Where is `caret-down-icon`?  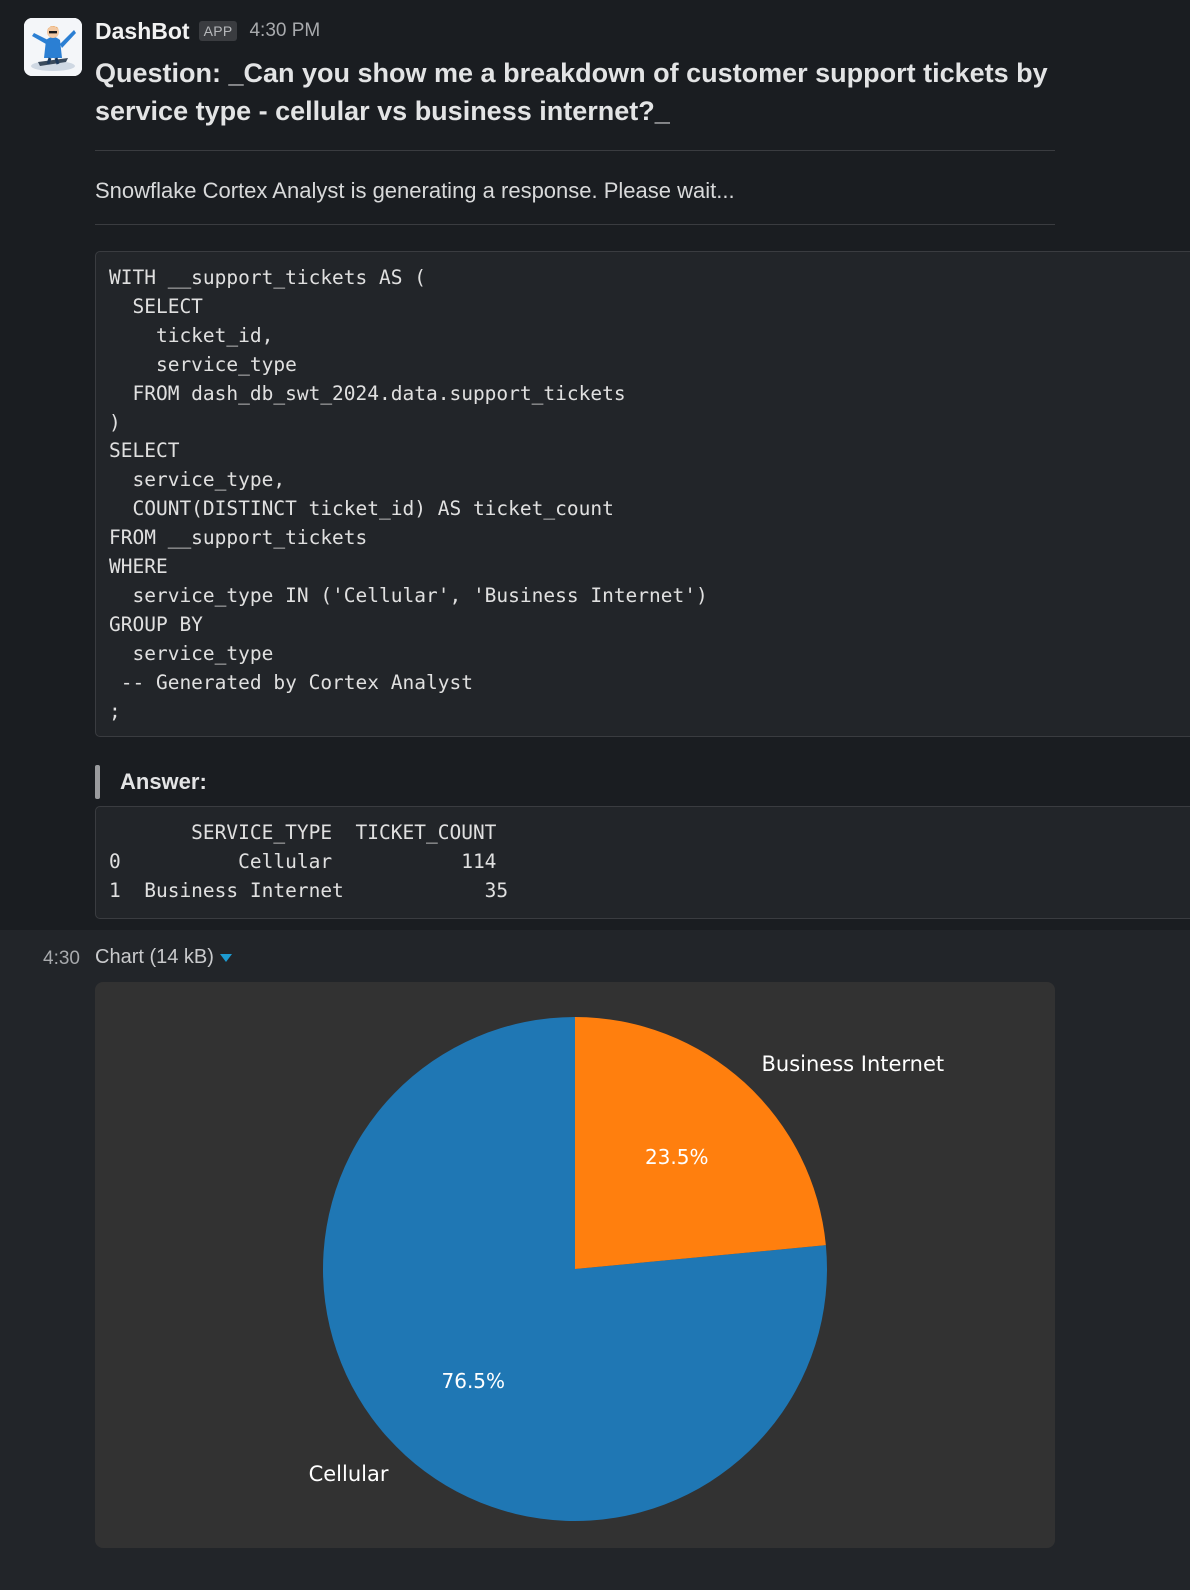
caret-down-icon is located at coordinates (225, 957).